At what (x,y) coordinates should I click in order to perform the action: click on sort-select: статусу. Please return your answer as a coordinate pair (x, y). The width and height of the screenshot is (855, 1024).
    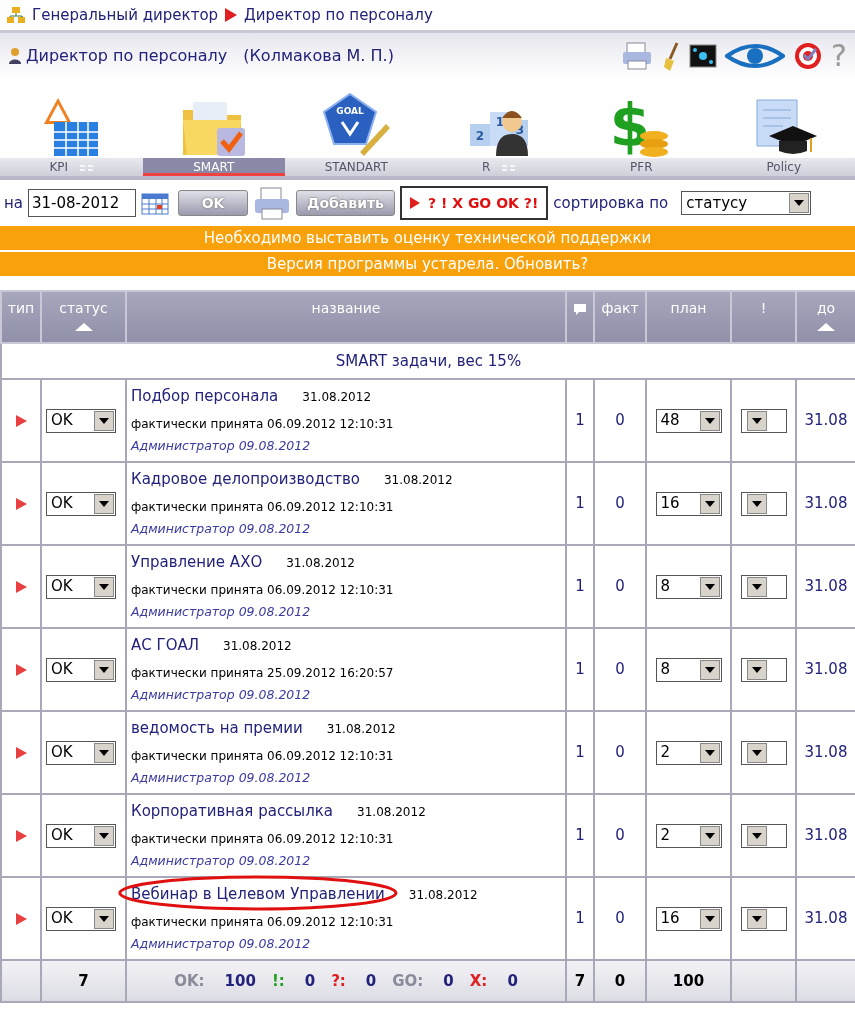
    Looking at the image, I should click on (746, 203).